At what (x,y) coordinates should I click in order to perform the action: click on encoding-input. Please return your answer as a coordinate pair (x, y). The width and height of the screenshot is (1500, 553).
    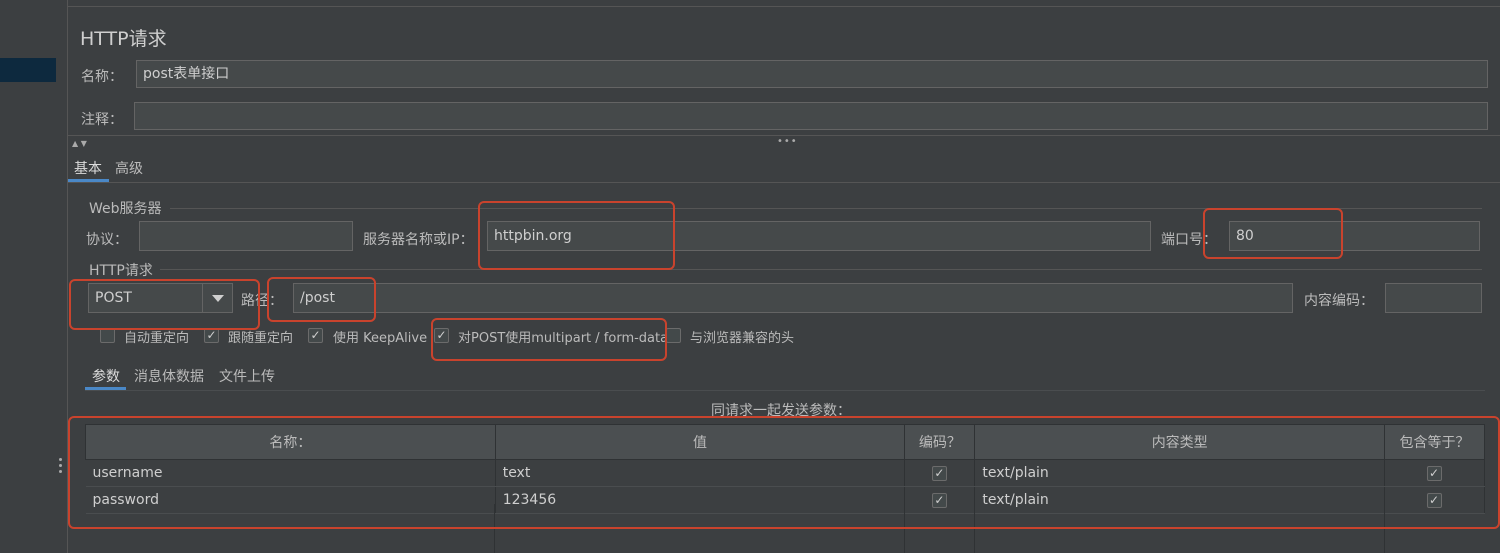
    Looking at the image, I should click on (1433, 298).